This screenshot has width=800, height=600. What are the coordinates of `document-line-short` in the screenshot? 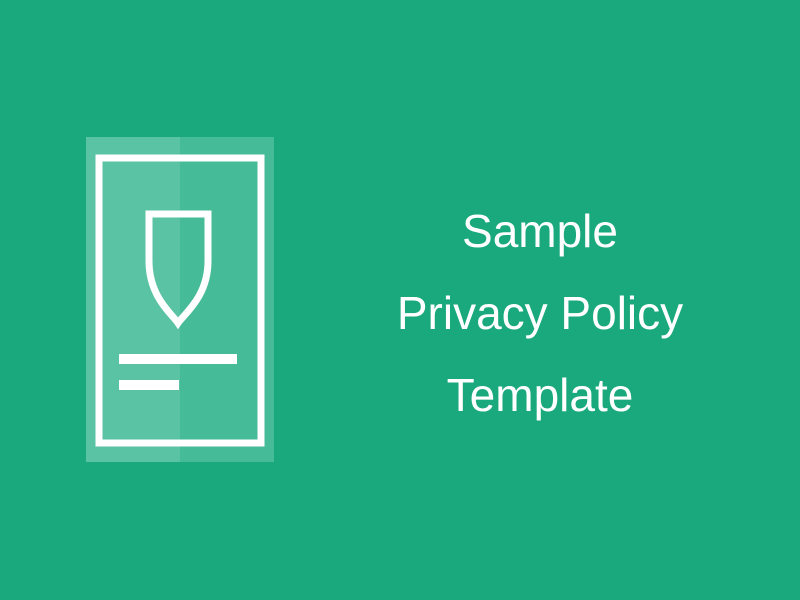 It's located at (149, 385).